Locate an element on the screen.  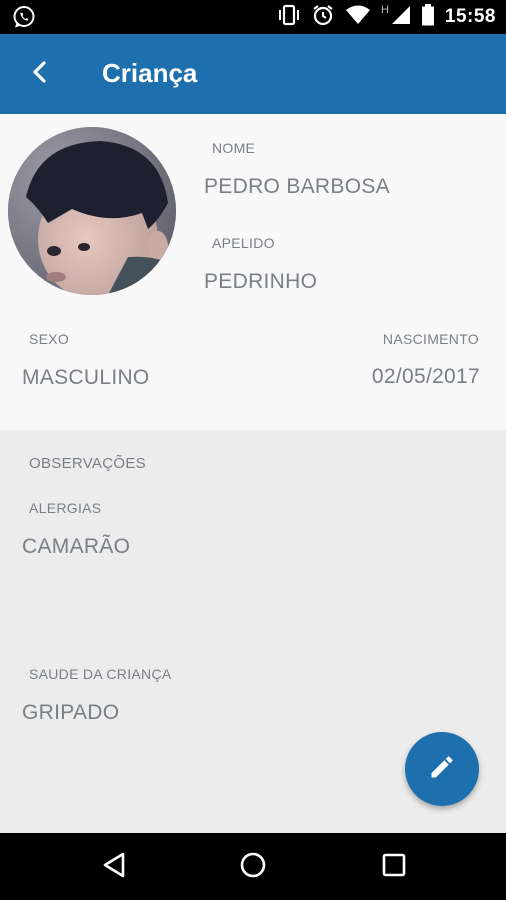
whatsapp-icon is located at coordinates (24, 17).